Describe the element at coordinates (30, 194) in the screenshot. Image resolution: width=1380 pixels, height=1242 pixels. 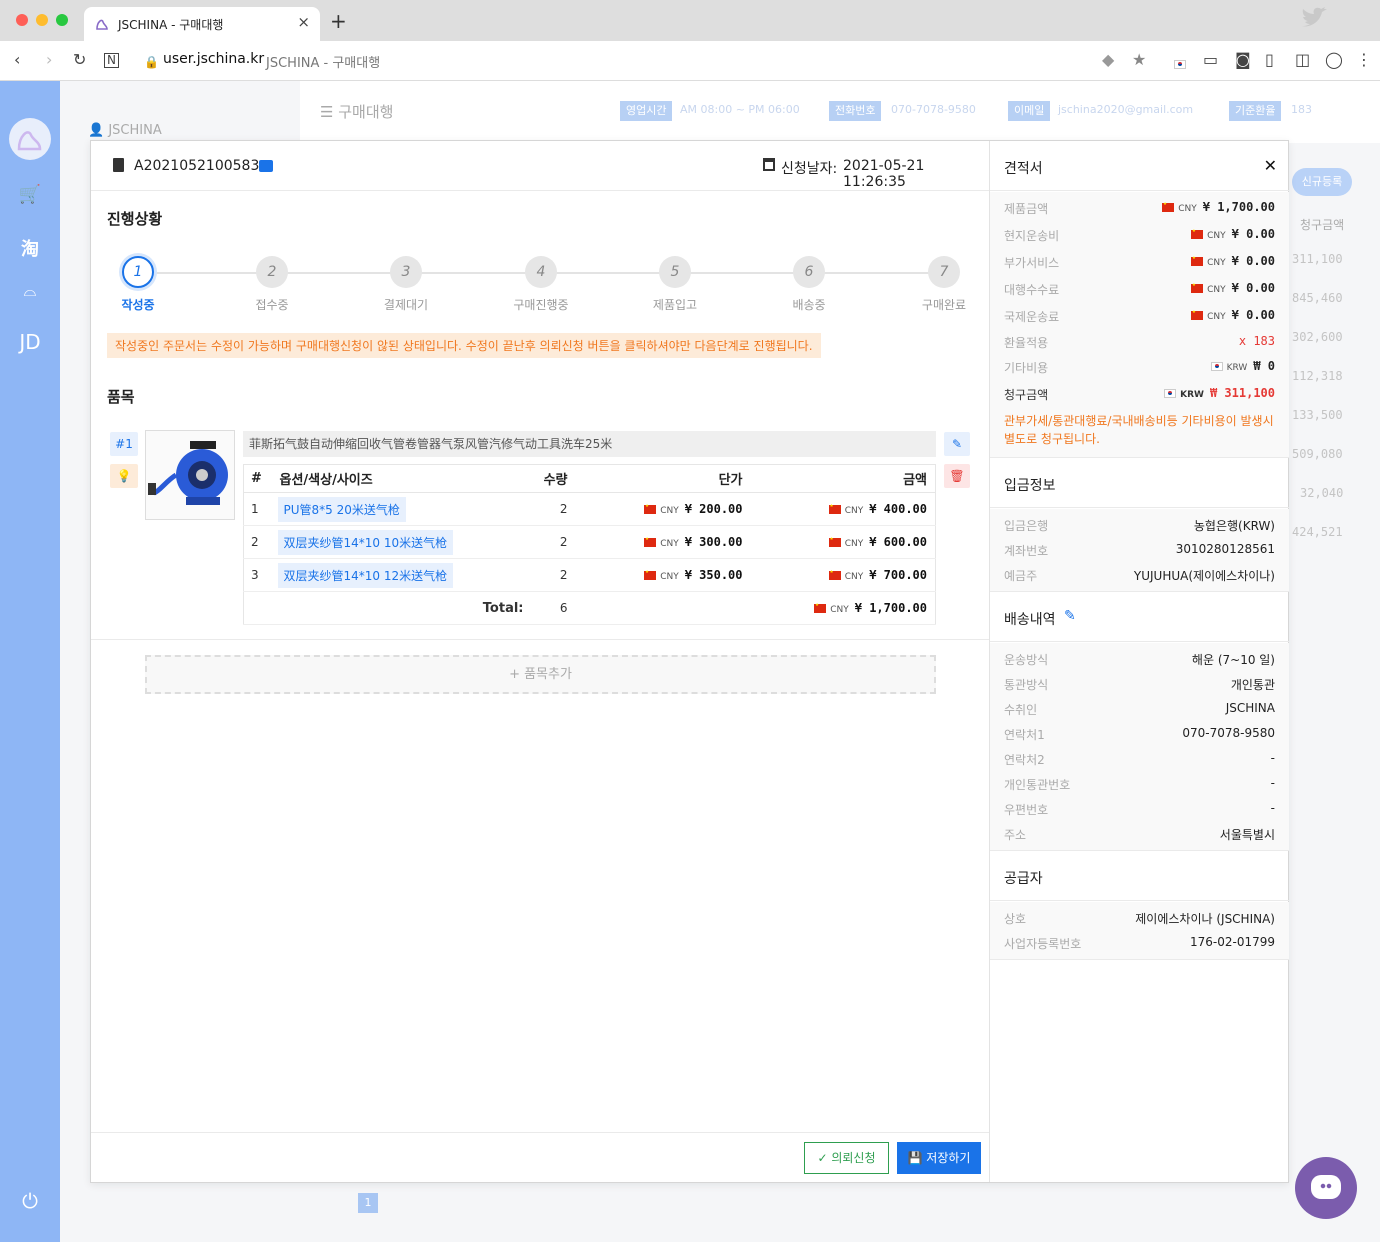
I see `cart-icon: 🛒` at that location.